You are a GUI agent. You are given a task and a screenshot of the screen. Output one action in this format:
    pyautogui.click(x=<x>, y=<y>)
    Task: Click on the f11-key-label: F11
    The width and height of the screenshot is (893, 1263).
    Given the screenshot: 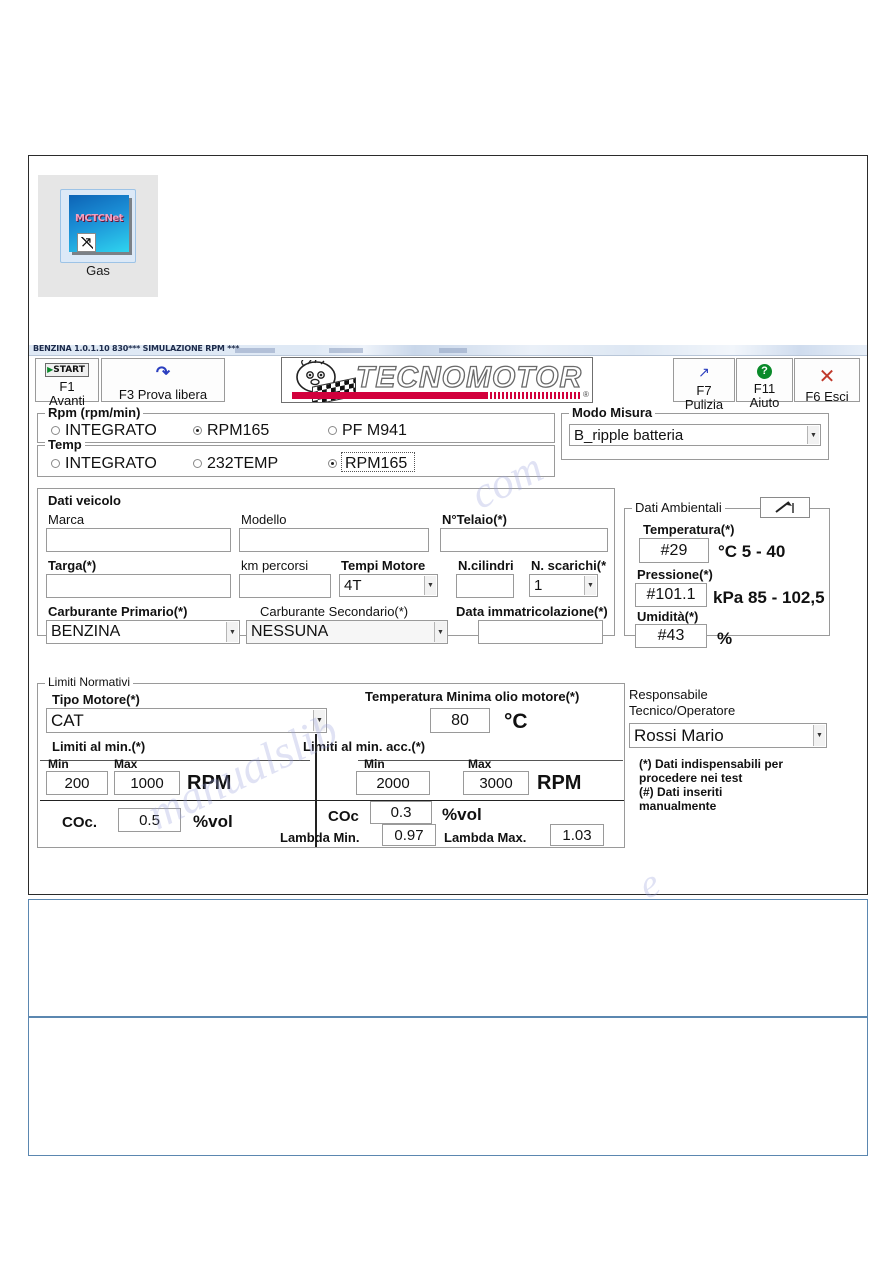 What is the action you would take?
    pyautogui.click(x=764, y=388)
    